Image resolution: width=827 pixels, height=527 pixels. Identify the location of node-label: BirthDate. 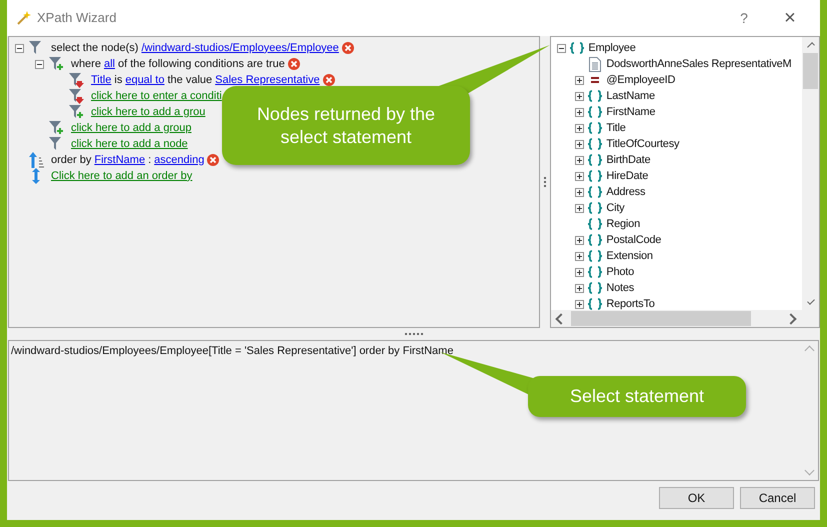
(628, 160).